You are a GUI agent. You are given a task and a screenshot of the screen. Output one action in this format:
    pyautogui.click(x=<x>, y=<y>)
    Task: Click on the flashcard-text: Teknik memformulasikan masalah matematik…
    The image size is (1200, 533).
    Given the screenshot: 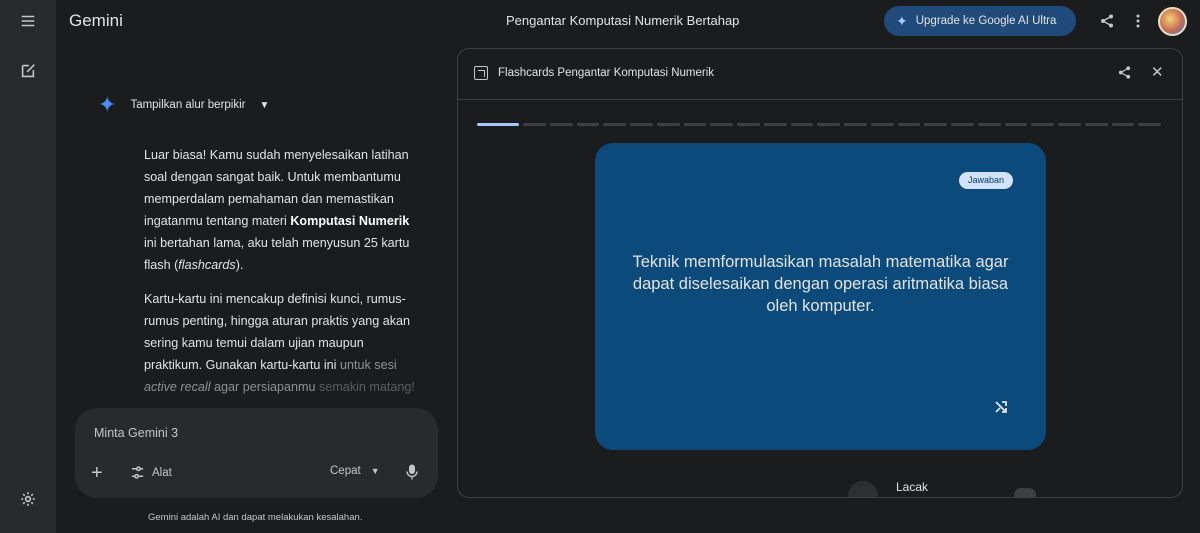 What is the action you would take?
    pyautogui.click(x=820, y=284)
    